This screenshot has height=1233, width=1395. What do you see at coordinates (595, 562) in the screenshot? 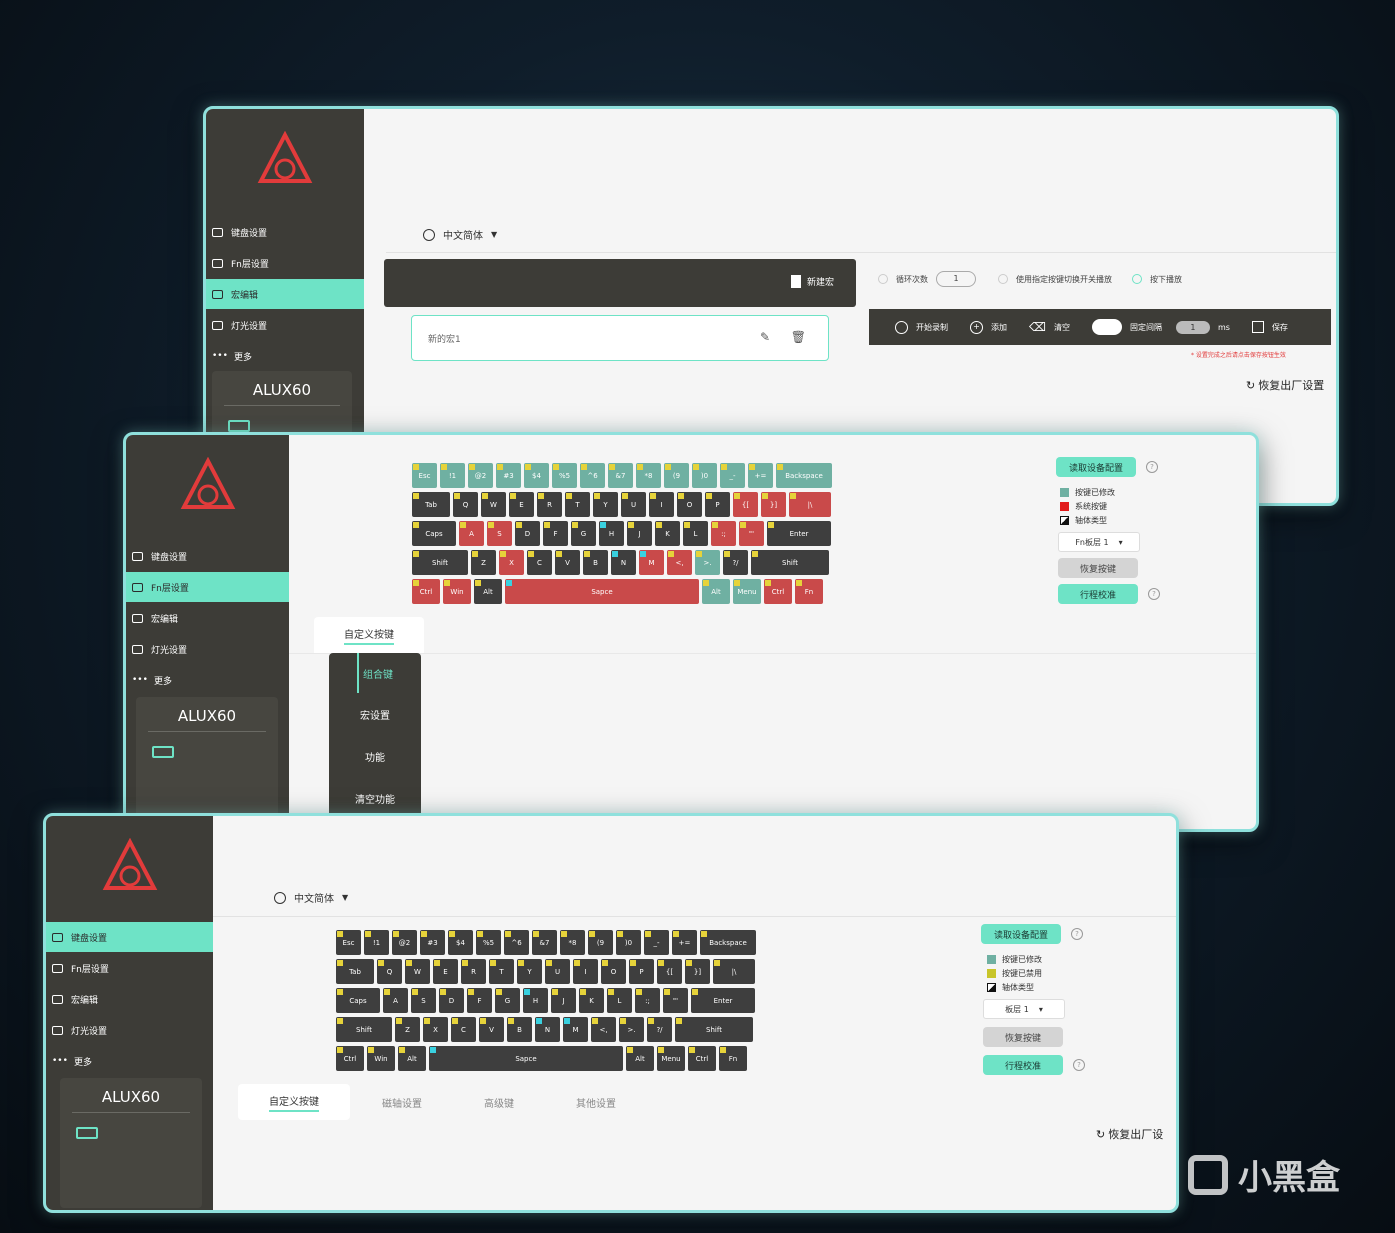
I see `key: B` at bounding box center [595, 562].